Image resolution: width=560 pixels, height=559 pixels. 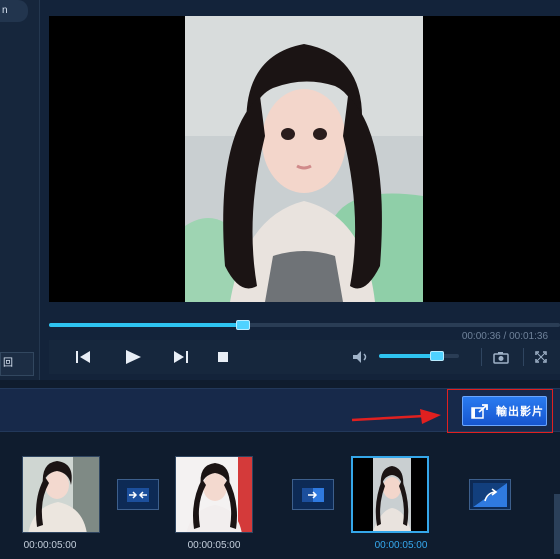 I want to click on play-icon, so click(x=133, y=357).